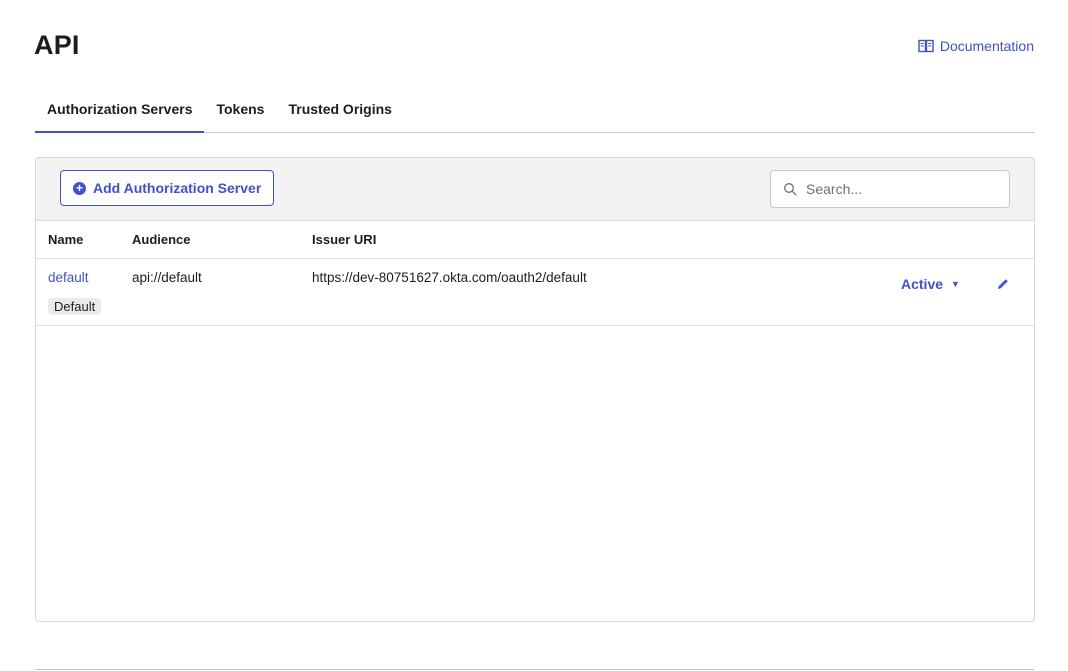 The height and width of the screenshot is (671, 1068). Describe the element at coordinates (120, 112) in the screenshot. I see `tab-authorization-servers: Authorization Servers` at that location.